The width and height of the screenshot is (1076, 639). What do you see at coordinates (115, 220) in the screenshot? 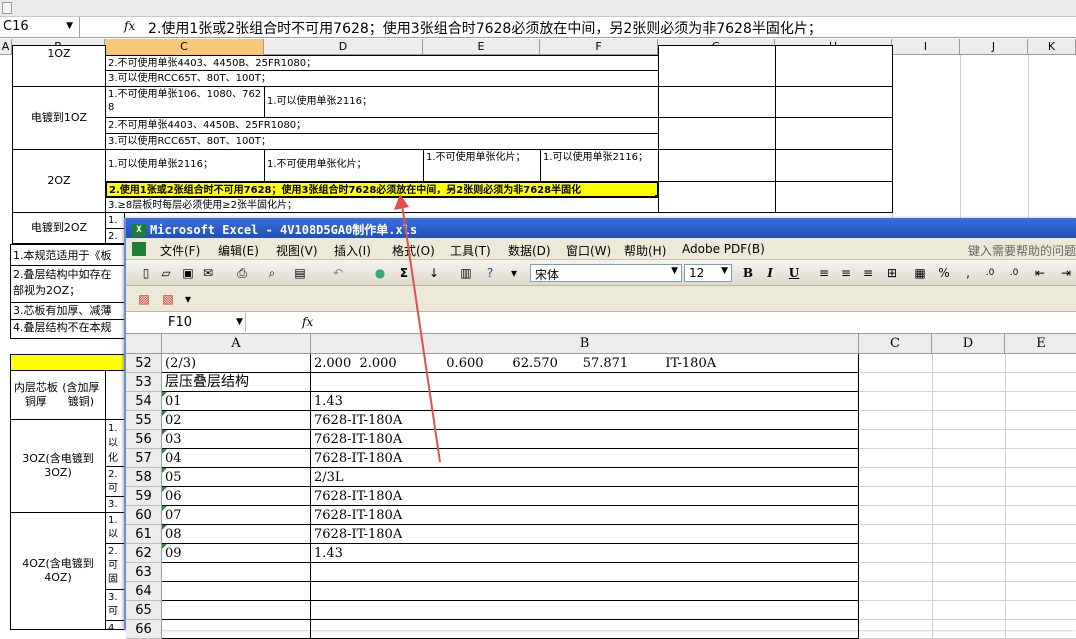
I see `cell: 1.` at bounding box center [115, 220].